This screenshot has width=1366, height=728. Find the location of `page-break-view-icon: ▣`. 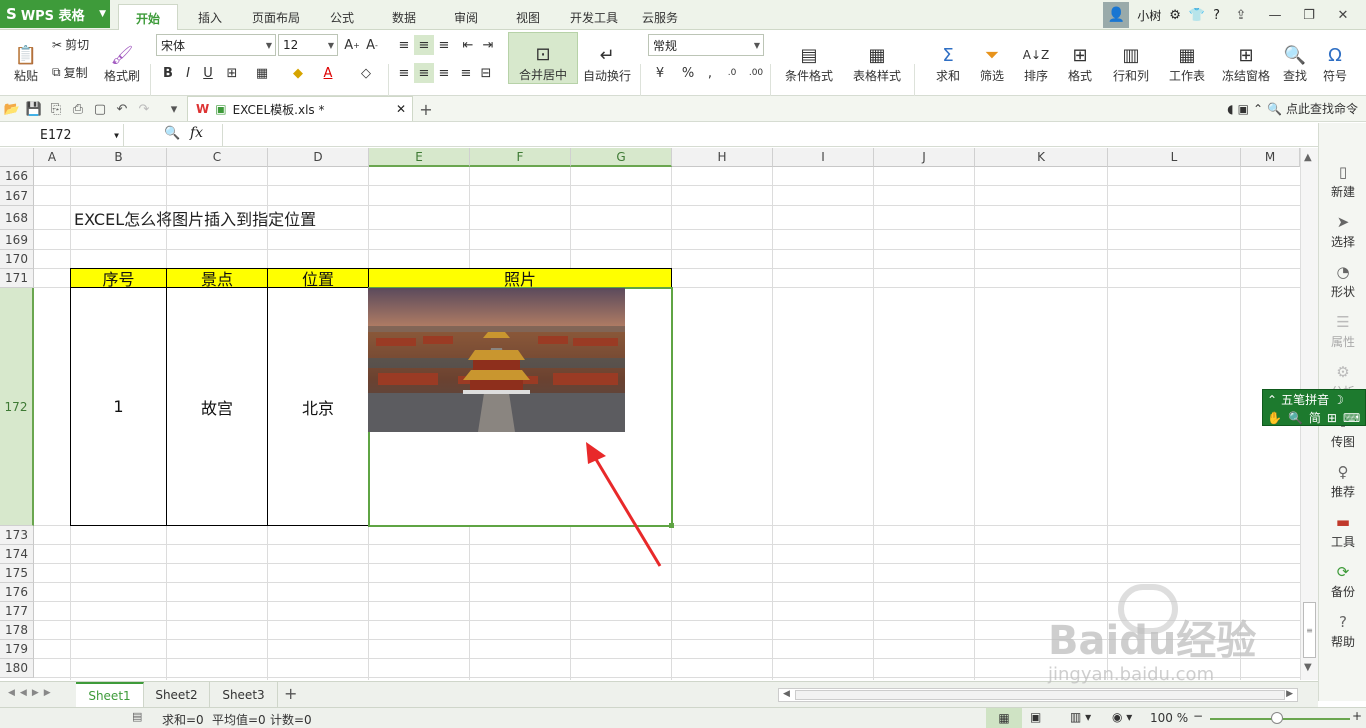

page-break-view-icon: ▣ is located at coordinates (1035, 717).